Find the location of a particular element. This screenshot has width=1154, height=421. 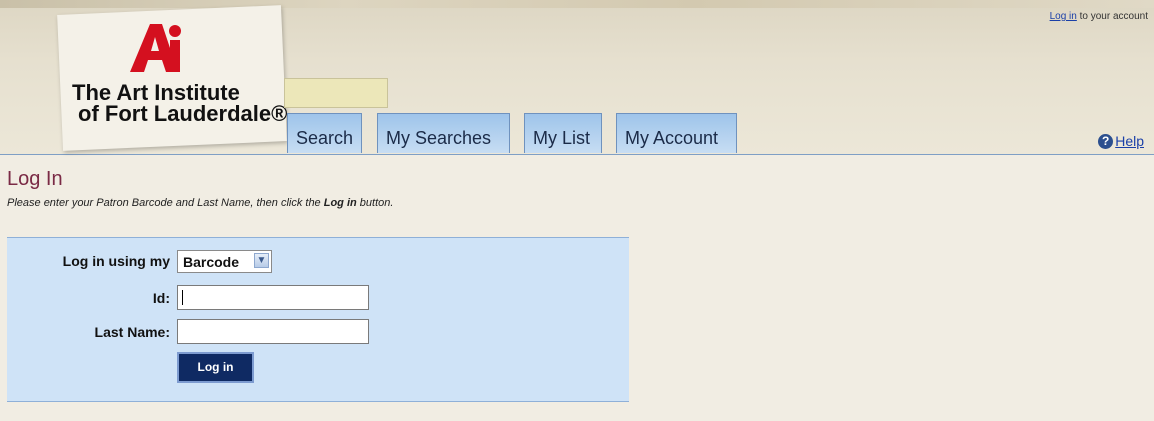

instructions-text-2: button. is located at coordinates (375, 203).